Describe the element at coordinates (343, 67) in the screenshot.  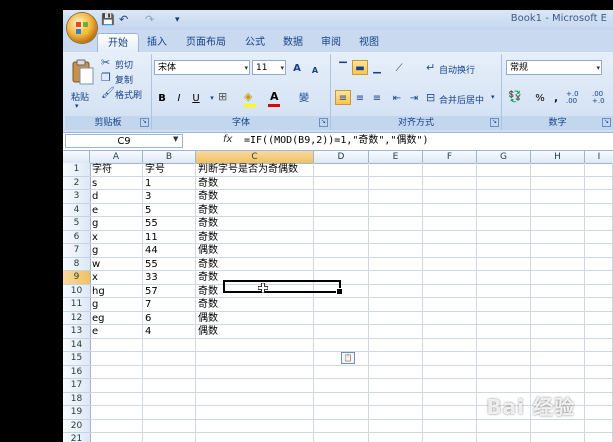
I see `align-top-icon: ▔` at that location.